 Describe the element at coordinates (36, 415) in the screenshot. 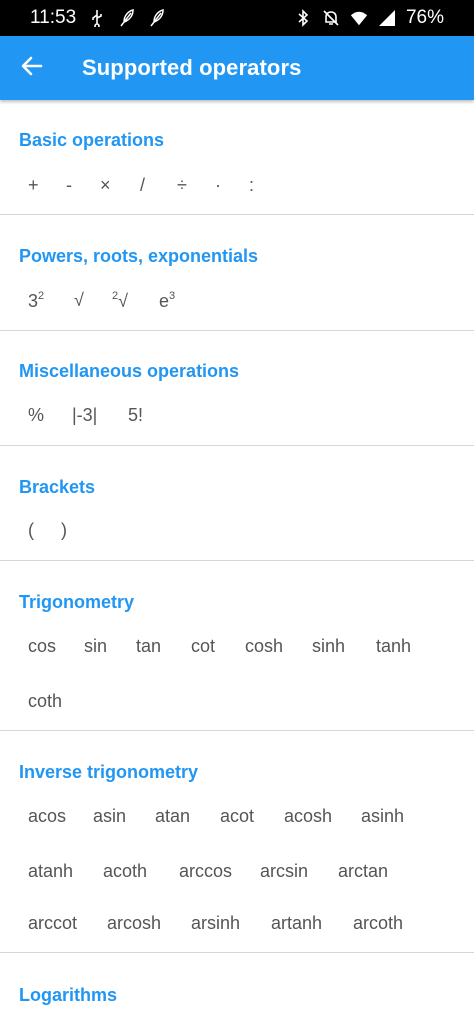

I see `operator-percent: %` at that location.